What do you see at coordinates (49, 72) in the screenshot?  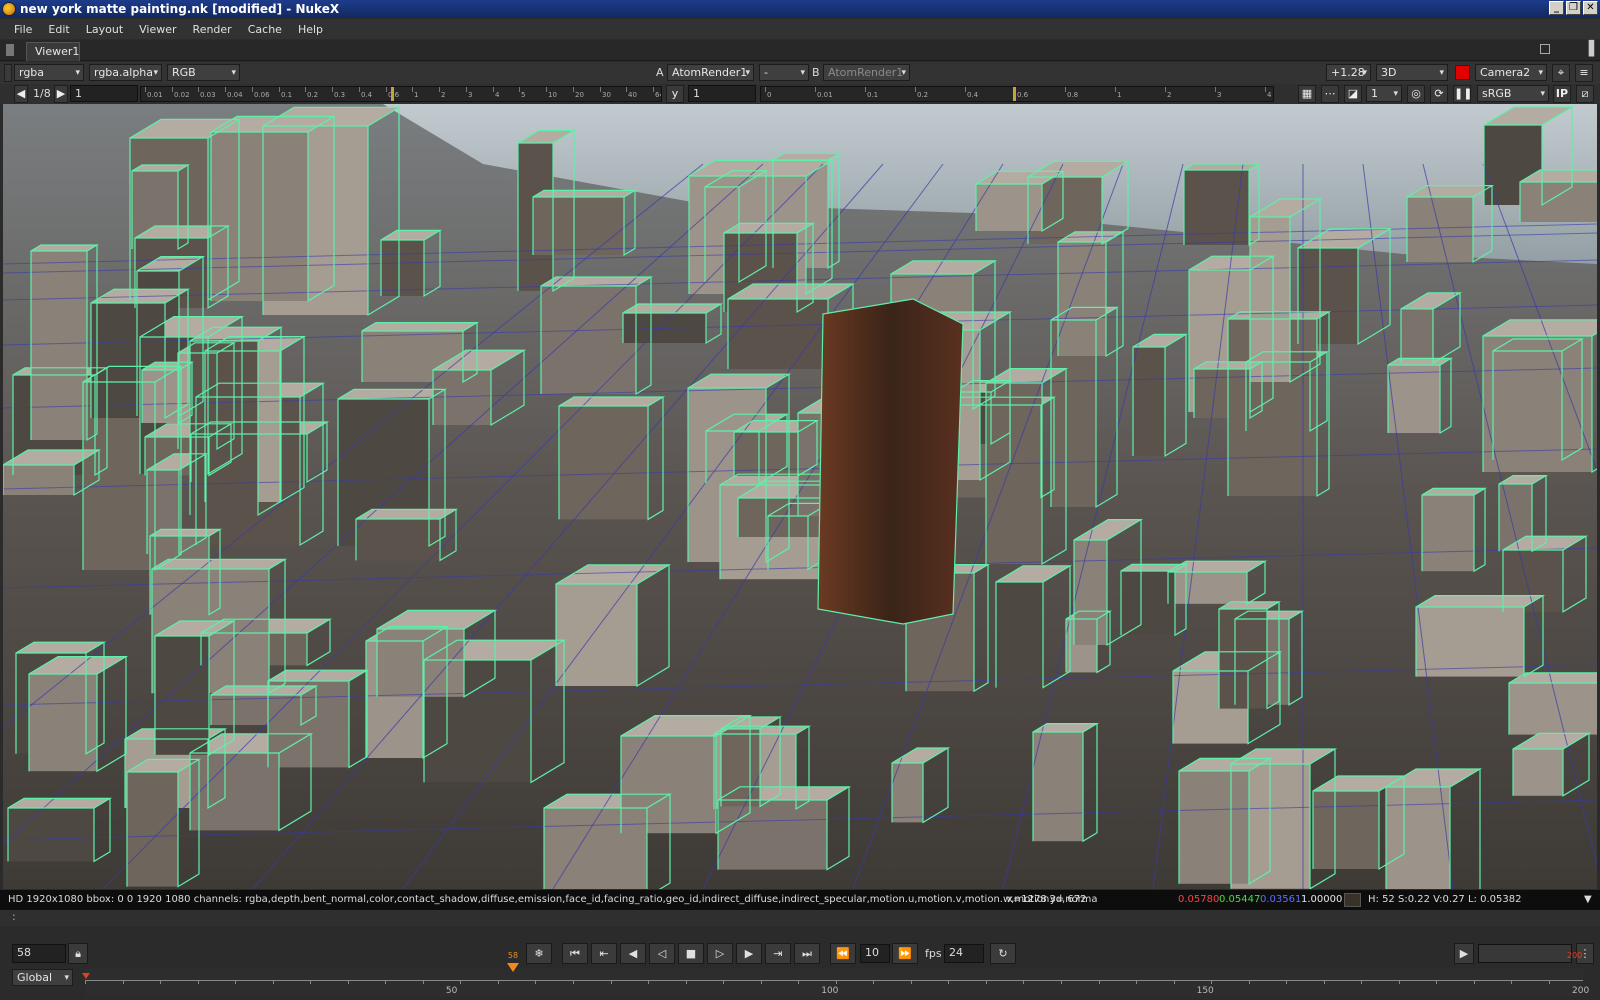 I see `channels-dropdown: rgba` at bounding box center [49, 72].